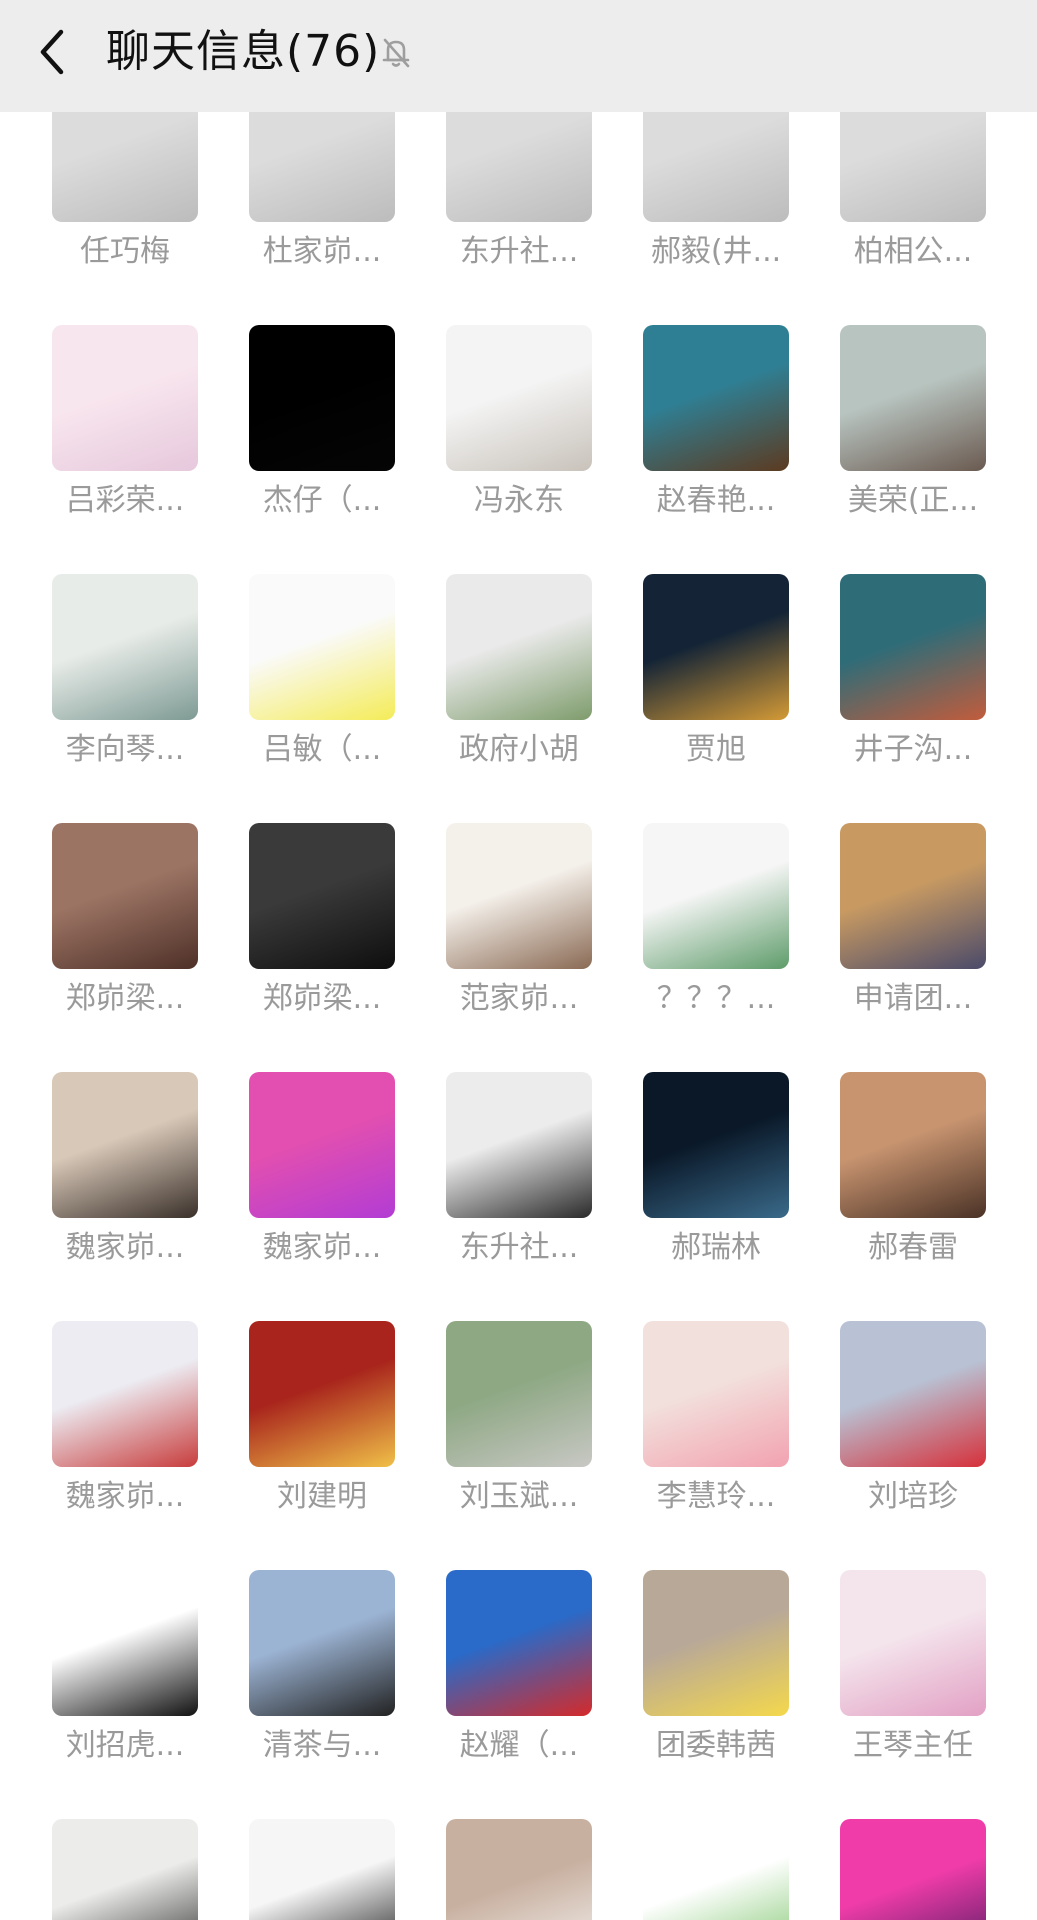  I want to click on member-item: 刘少忠, so click(887, 1821).